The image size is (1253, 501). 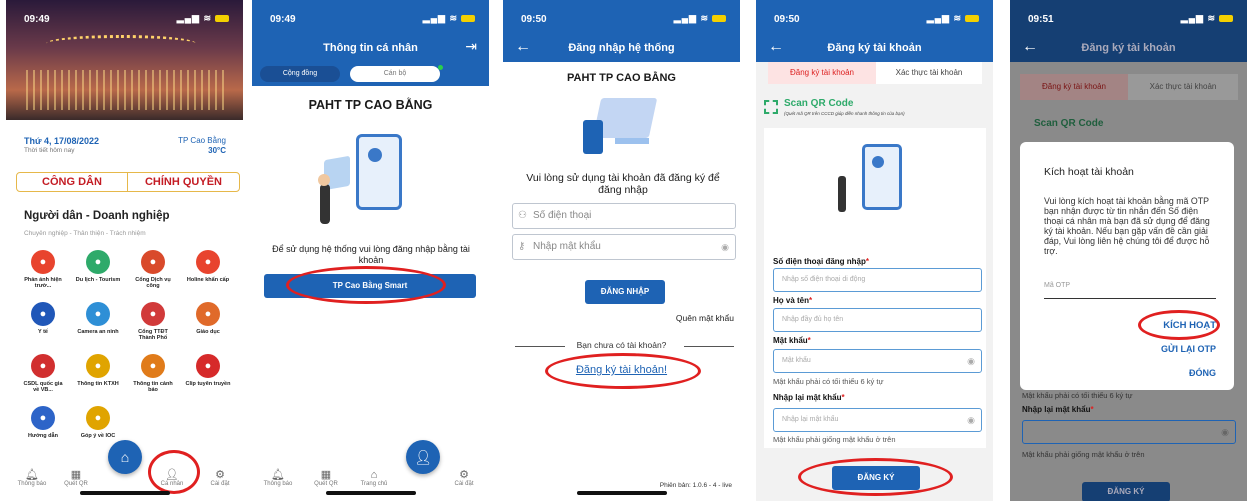 What do you see at coordinates (877, 320) in the screenshot?
I see `name-input: Nhập đầy đủ họ tên` at bounding box center [877, 320].